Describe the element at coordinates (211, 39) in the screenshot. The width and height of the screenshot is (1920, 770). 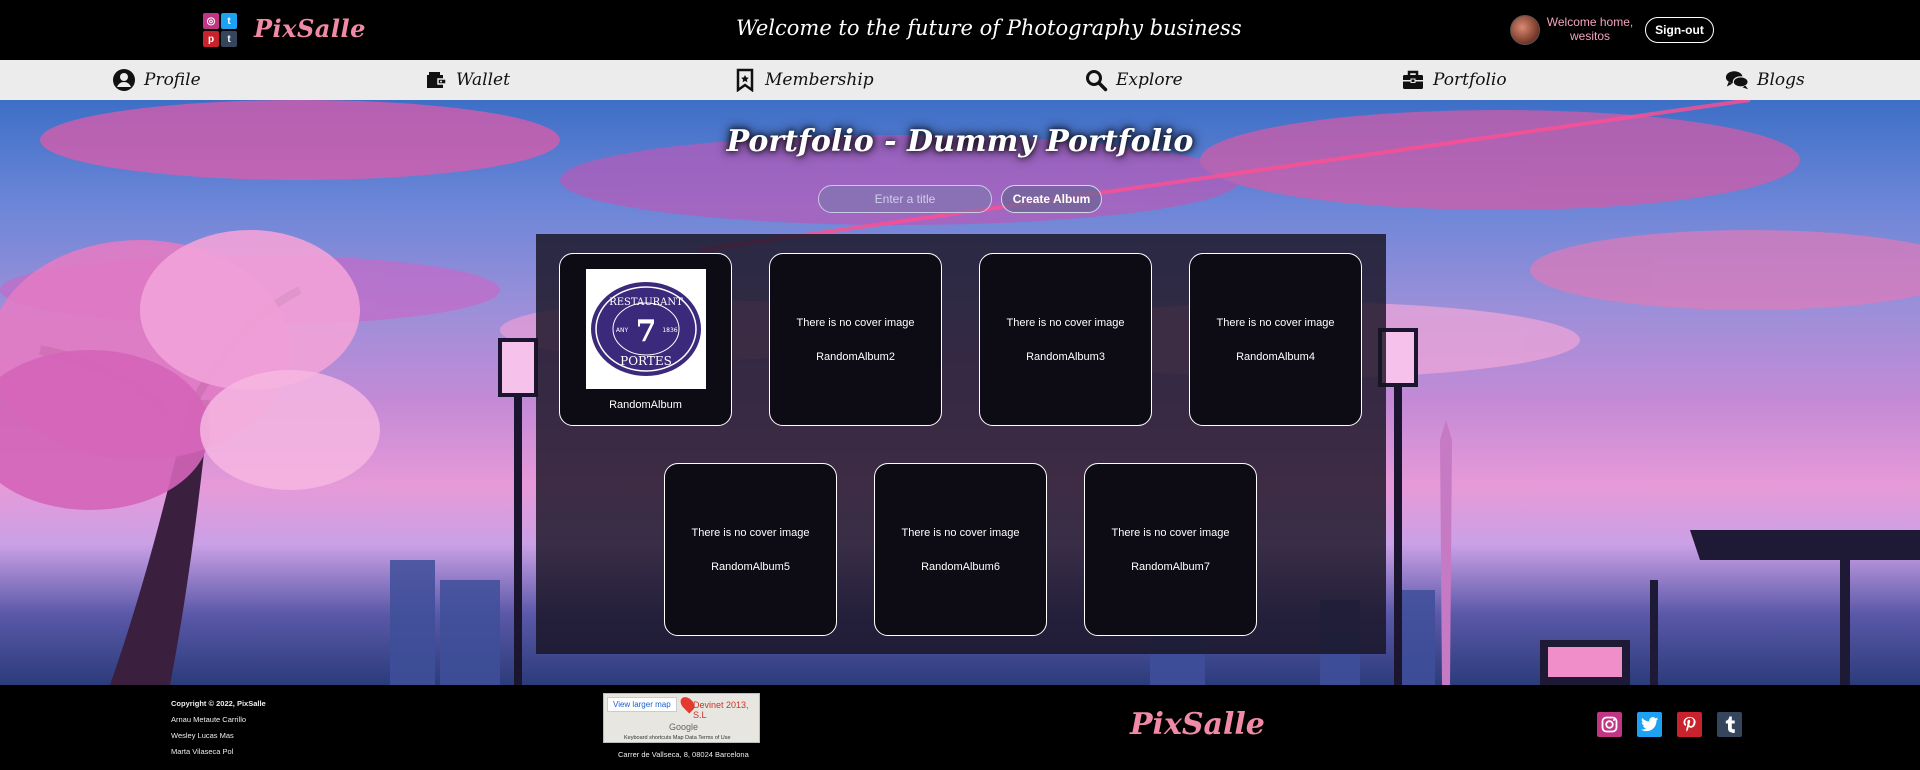
I see `pinterest-icon: p` at that location.